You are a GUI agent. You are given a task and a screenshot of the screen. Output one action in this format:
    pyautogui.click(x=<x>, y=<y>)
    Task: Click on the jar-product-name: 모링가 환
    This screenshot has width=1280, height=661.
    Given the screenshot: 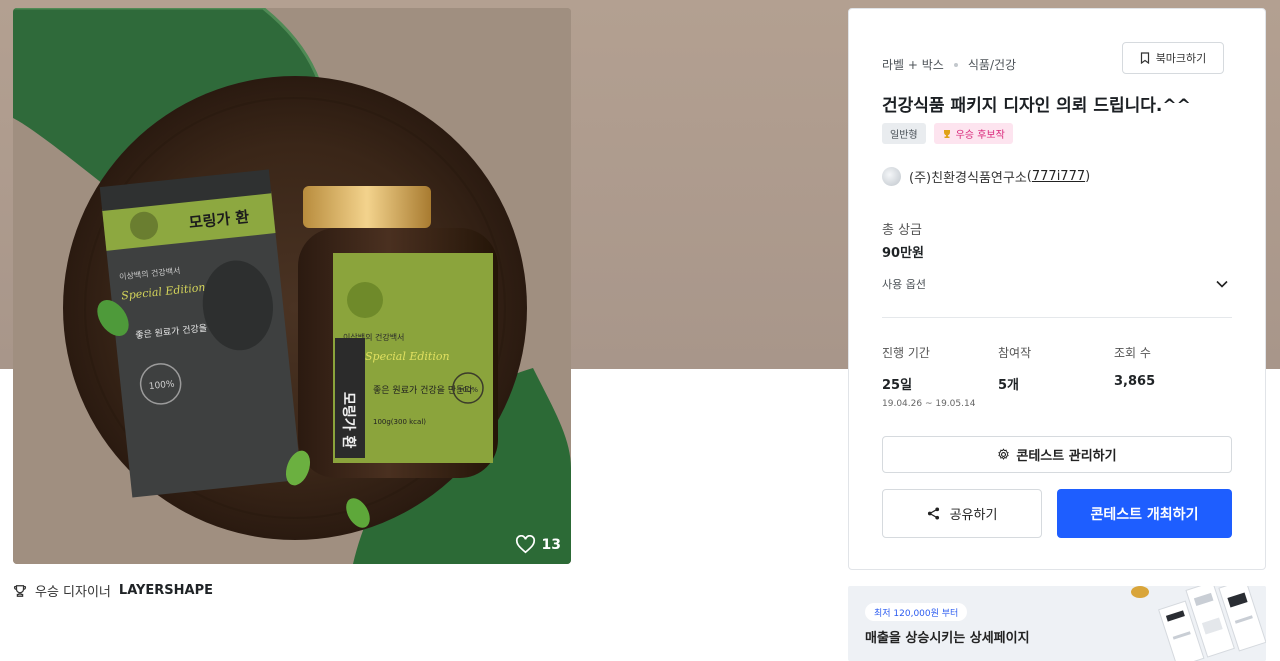 What is the action you would take?
    pyautogui.click(x=348, y=420)
    